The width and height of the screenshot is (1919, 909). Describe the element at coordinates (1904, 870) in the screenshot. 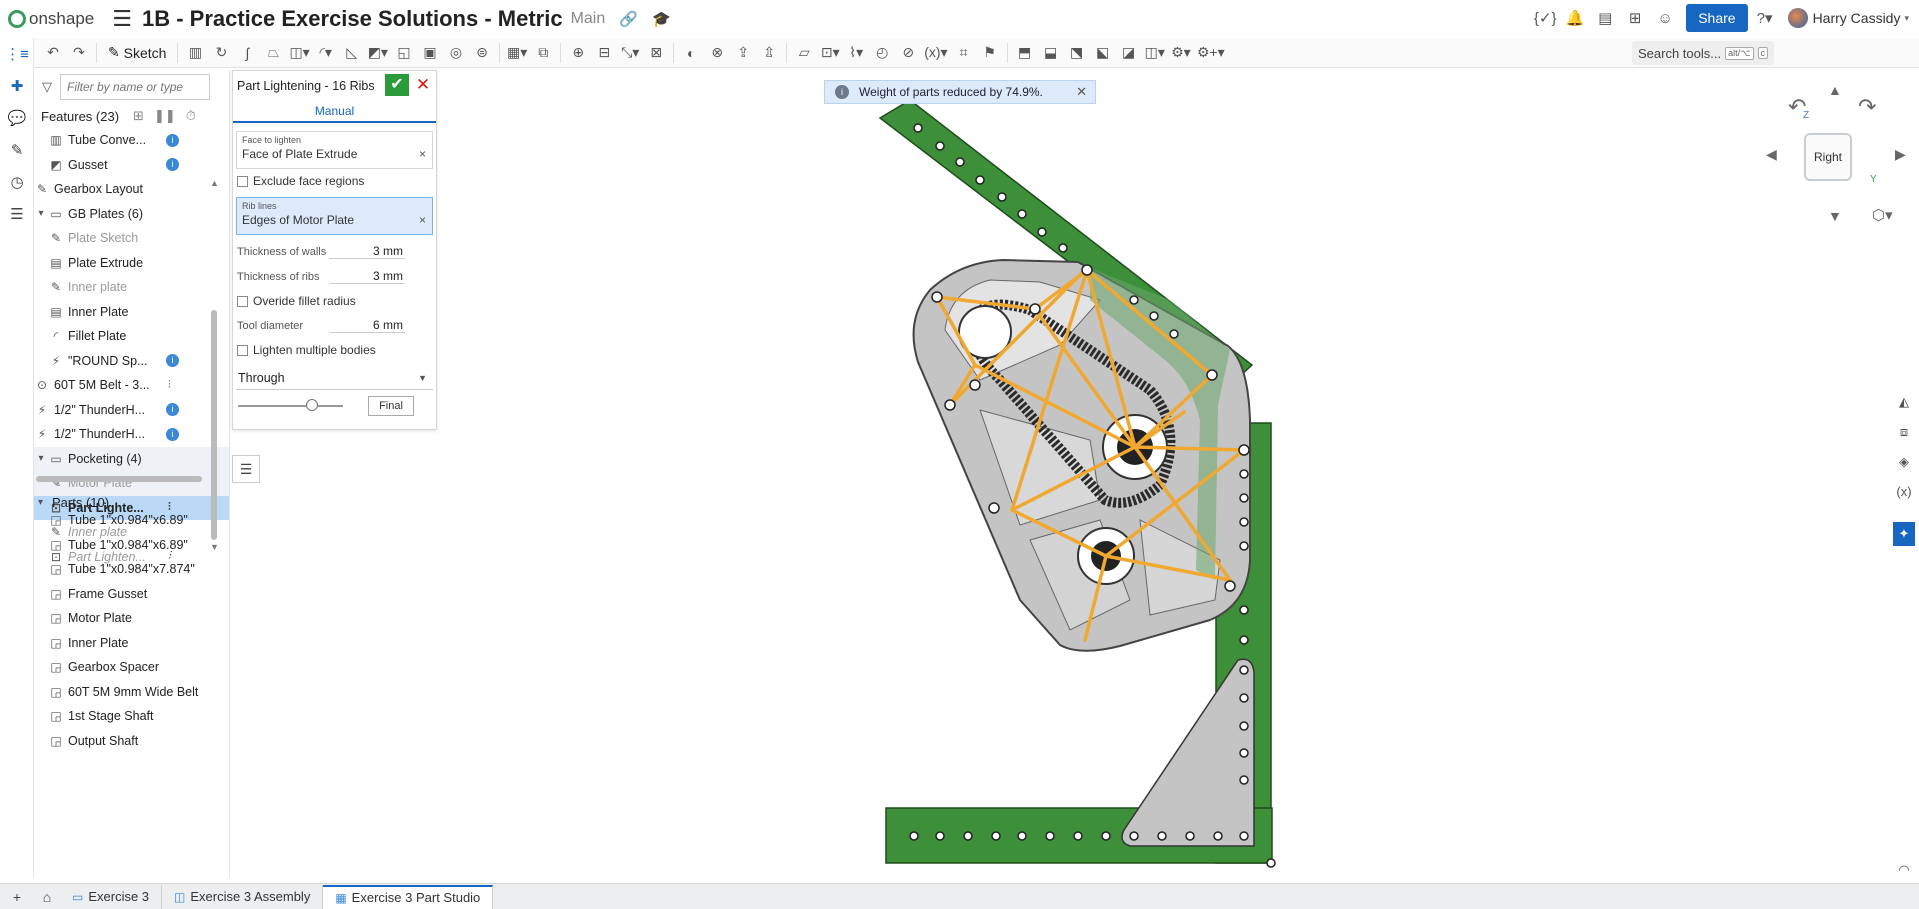

I see `render-mode-icon: ◠` at that location.